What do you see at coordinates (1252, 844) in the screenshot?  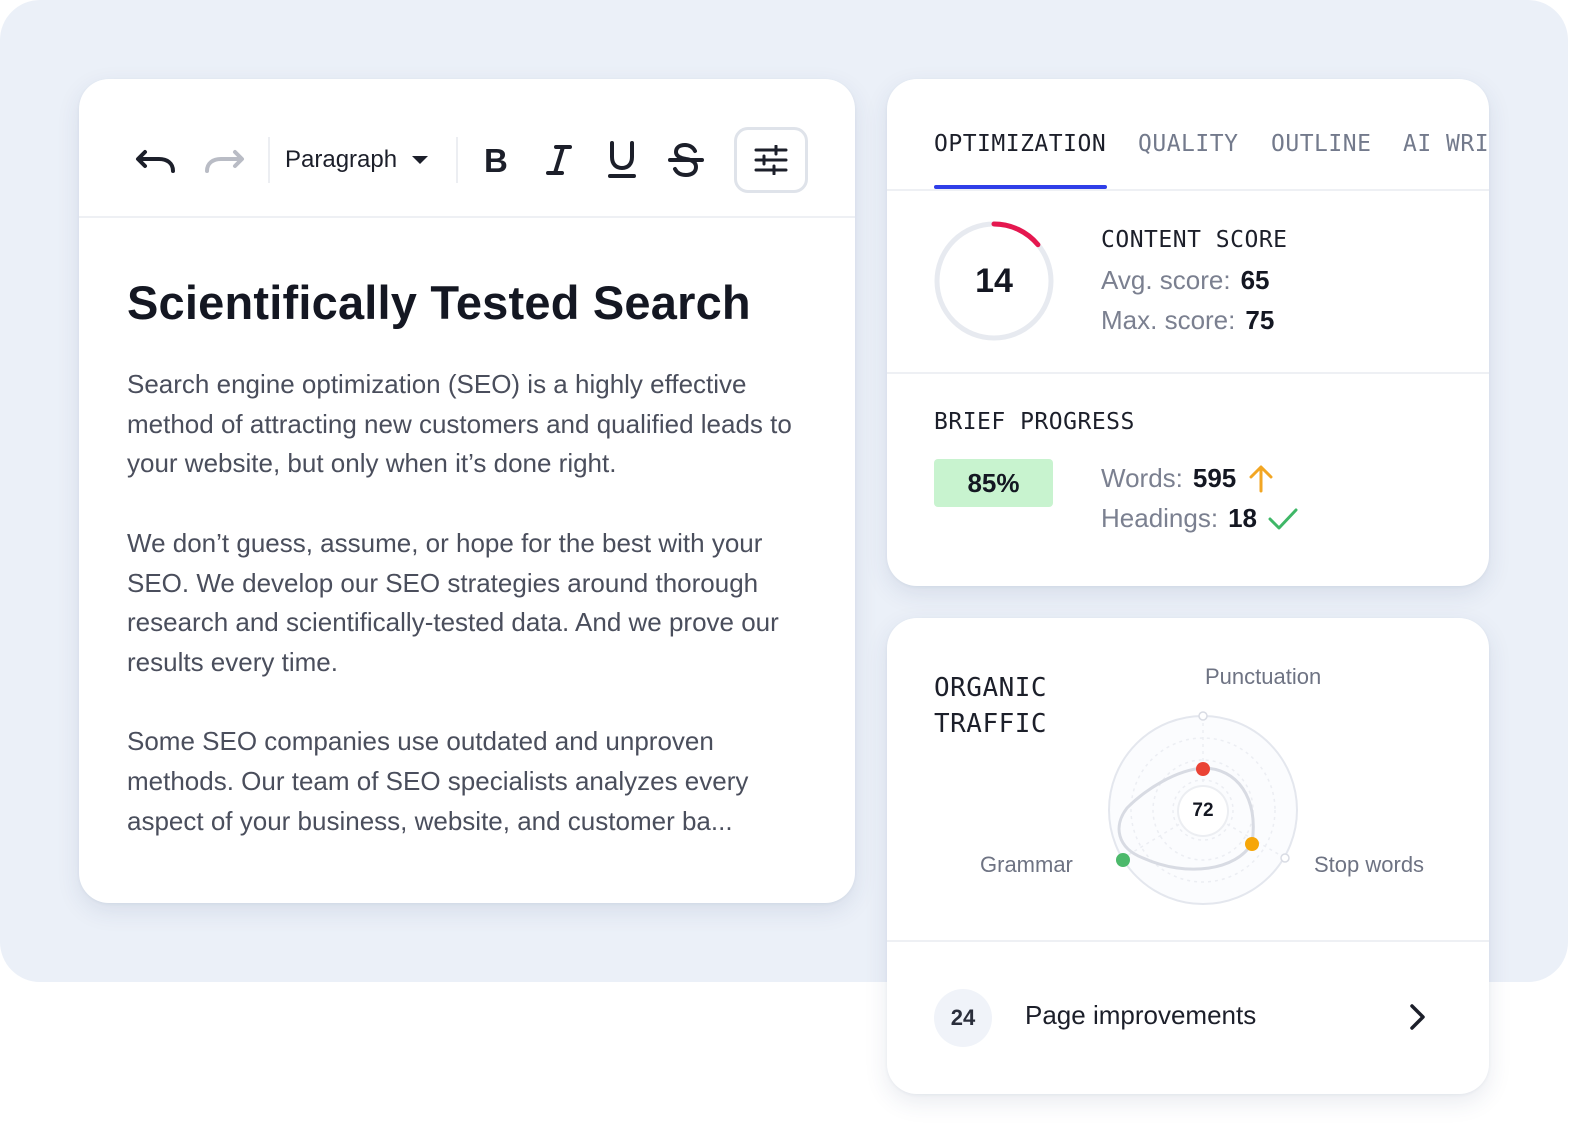 I see `stop-words-point` at bounding box center [1252, 844].